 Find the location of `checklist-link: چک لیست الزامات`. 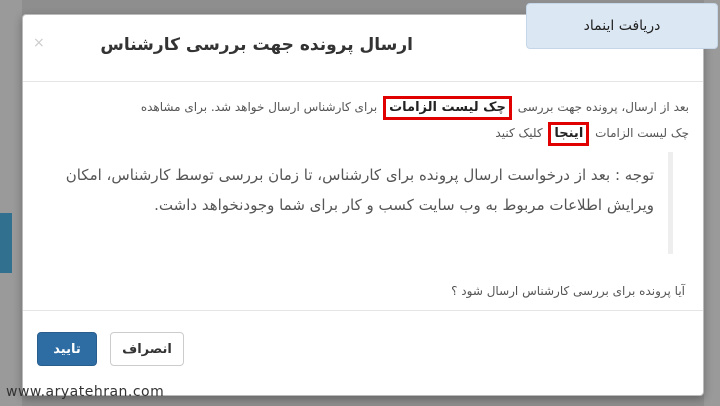

checklist-link: چک لیست الزامات is located at coordinates (447, 108).